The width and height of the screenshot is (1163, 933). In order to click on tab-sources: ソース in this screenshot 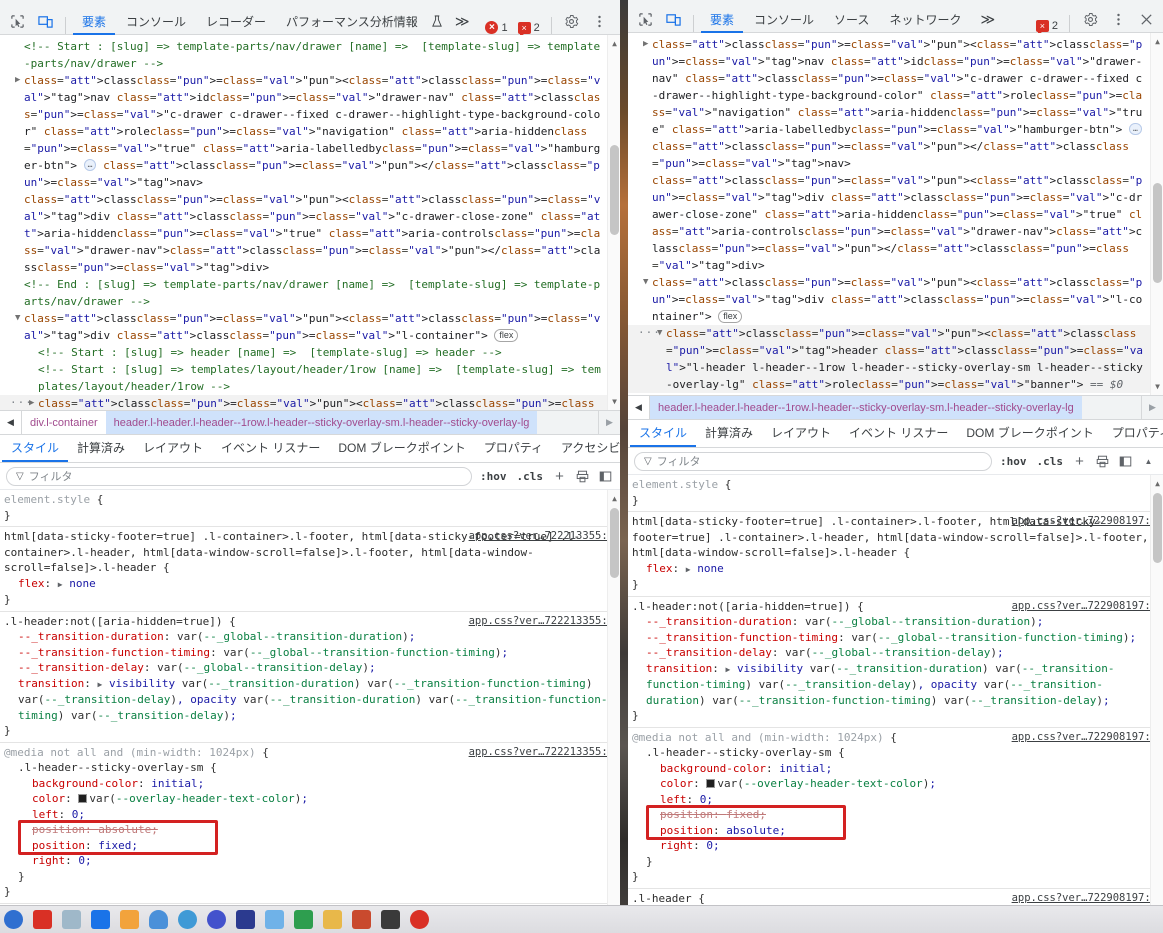, I will do `click(851, 20)`.